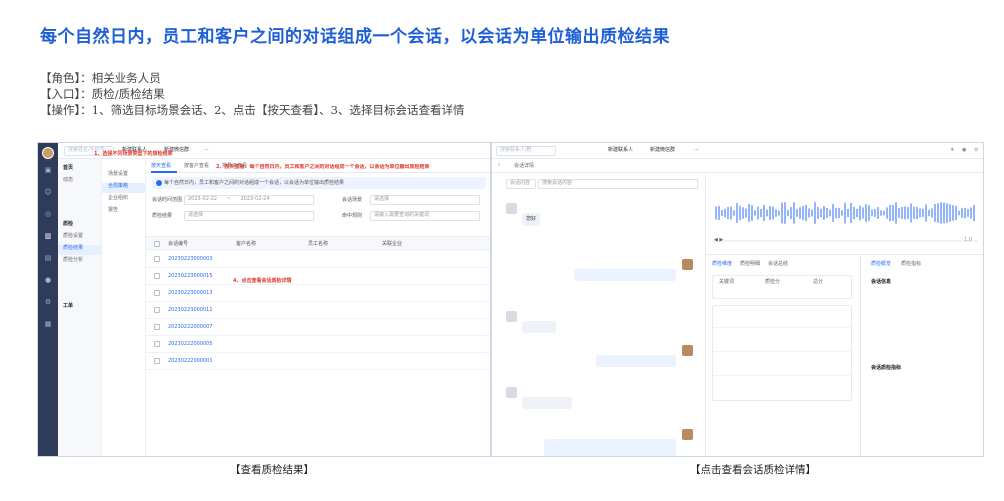 This screenshot has height=501, width=1004. Describe the element at coordinates (318, 293) in the screenshot. I see `table-row: 20230223000013` at that location.